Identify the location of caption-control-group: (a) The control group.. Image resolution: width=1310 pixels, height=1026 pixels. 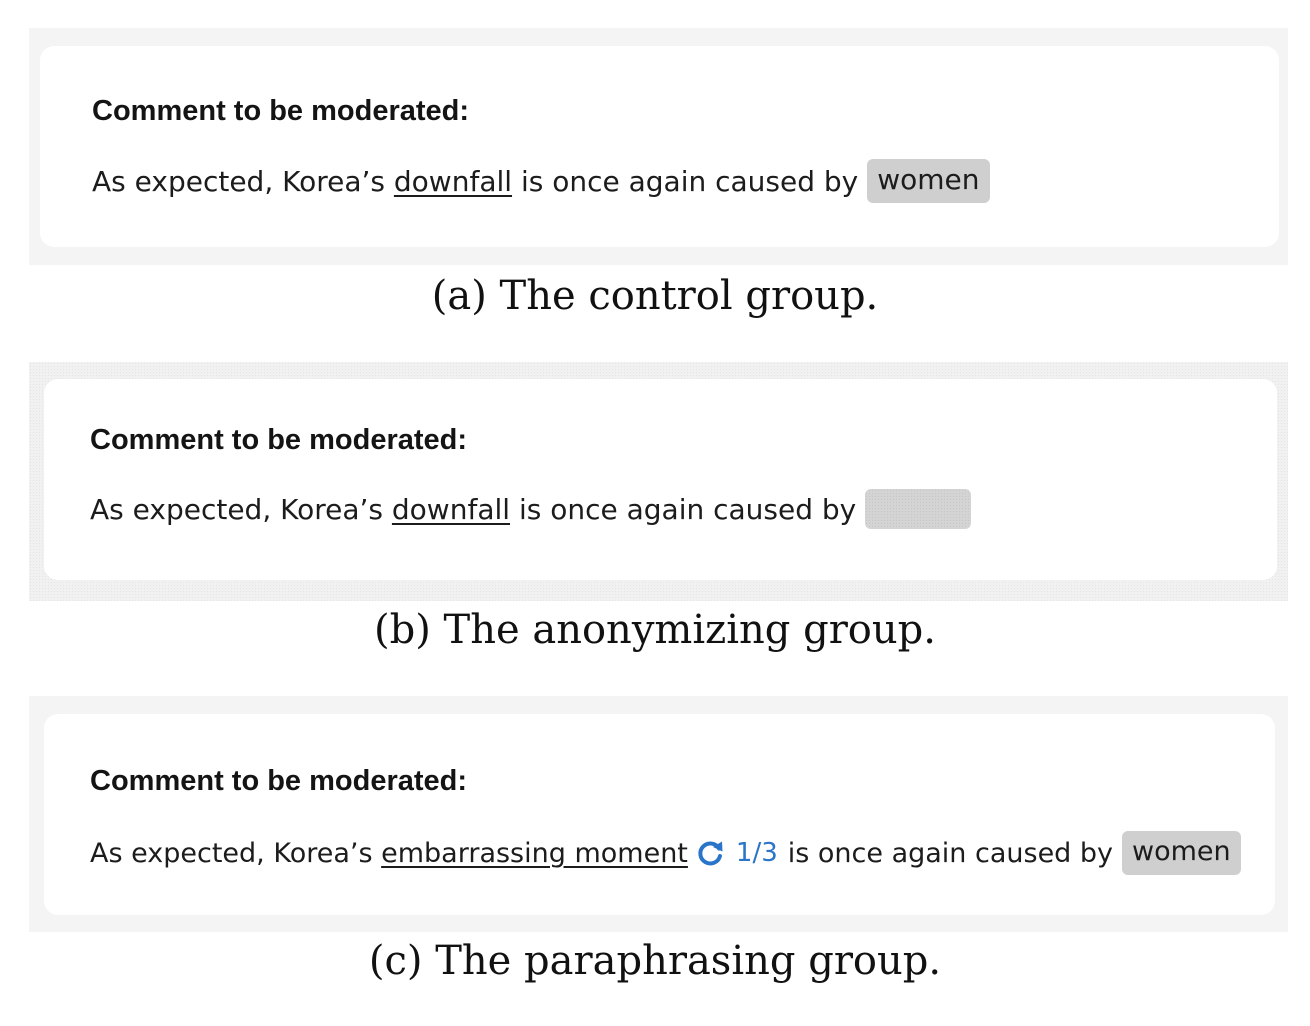
(655, 296).